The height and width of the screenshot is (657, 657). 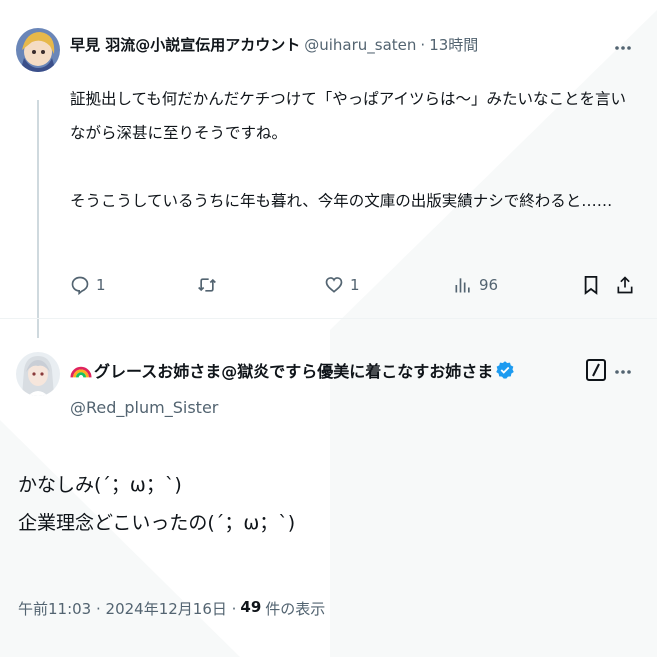 I want to click on author-name: グレースお姉さま@獄炎ですら優美に着こなすお姉さま, so click(x=293, y=370).